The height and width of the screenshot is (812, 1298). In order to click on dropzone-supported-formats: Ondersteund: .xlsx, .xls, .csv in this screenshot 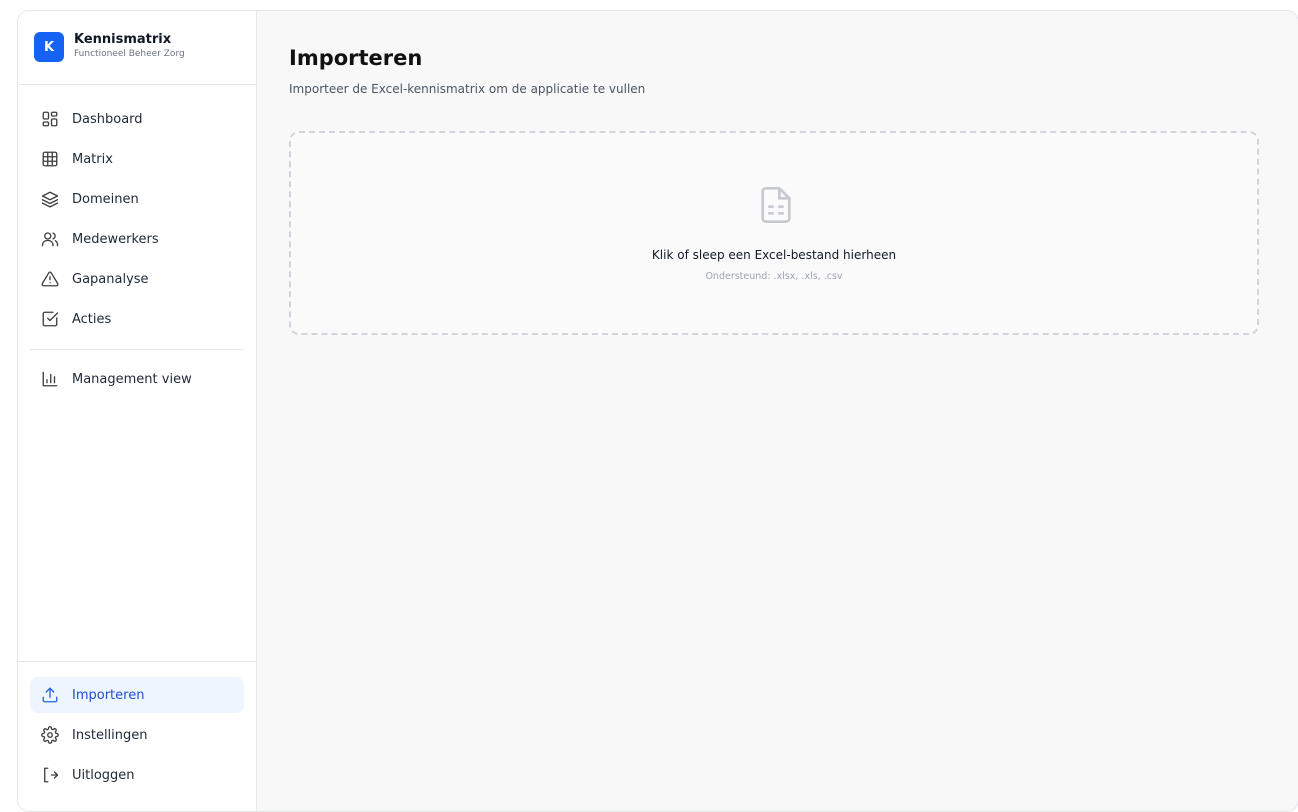, I will do `click(774, 276)`.